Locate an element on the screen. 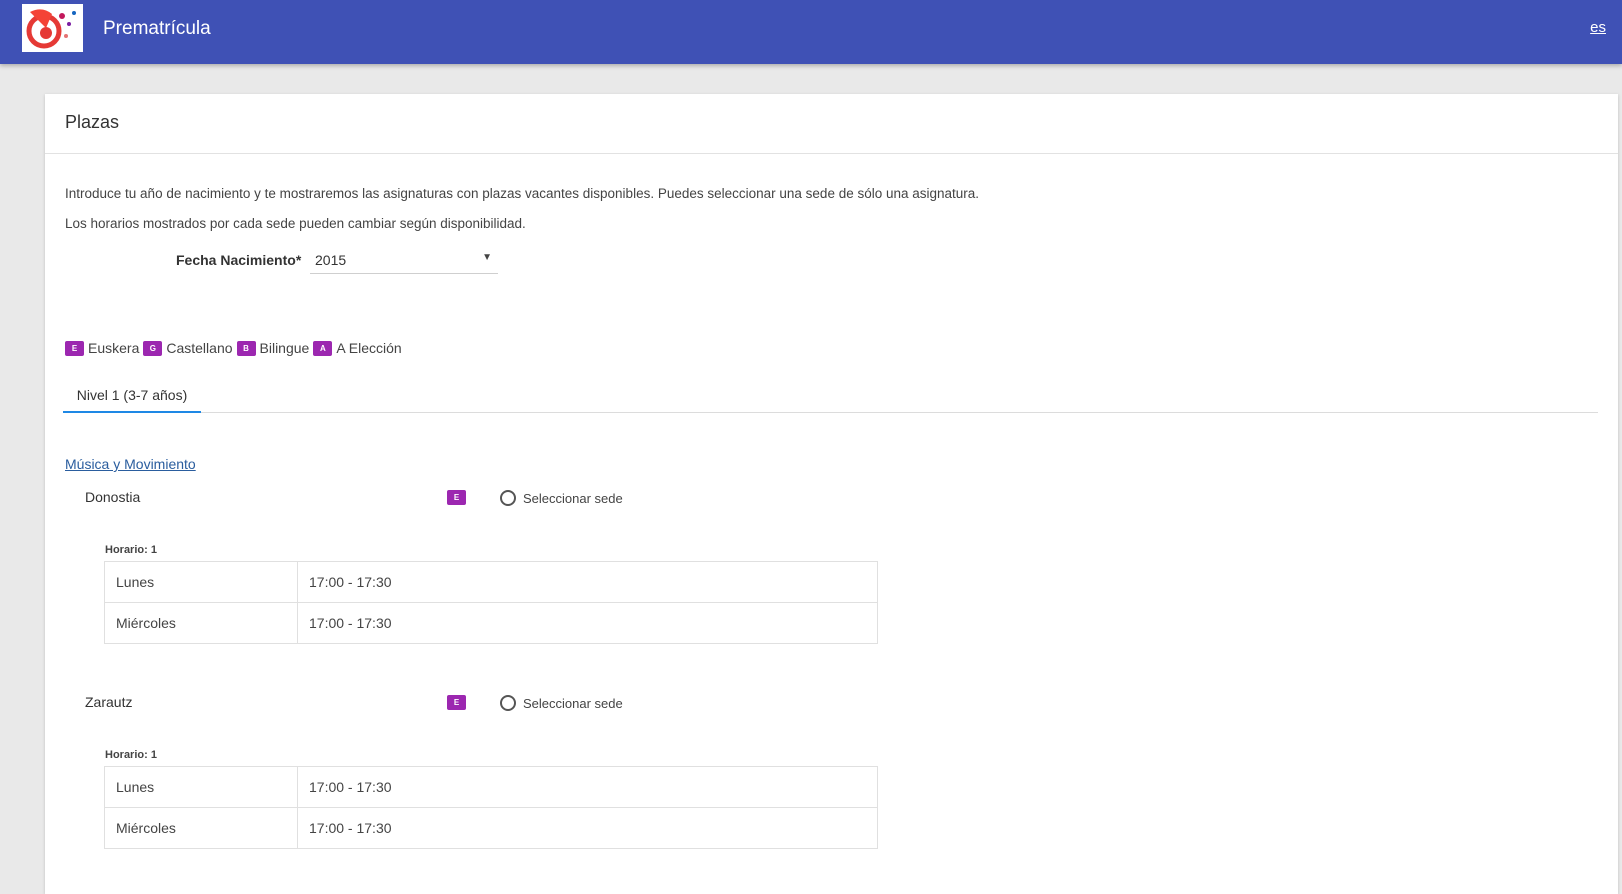  birth-year-select: 2015 ▼ is located at coordinates (404, 258).